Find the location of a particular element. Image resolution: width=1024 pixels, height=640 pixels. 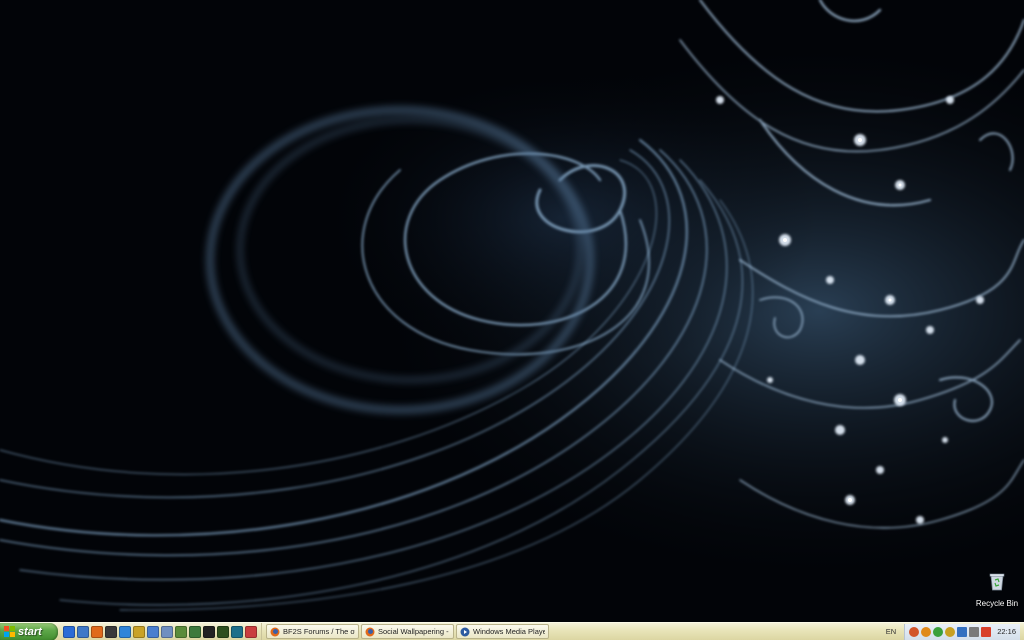

antivirus-icon is located at coordinates (926, 631).